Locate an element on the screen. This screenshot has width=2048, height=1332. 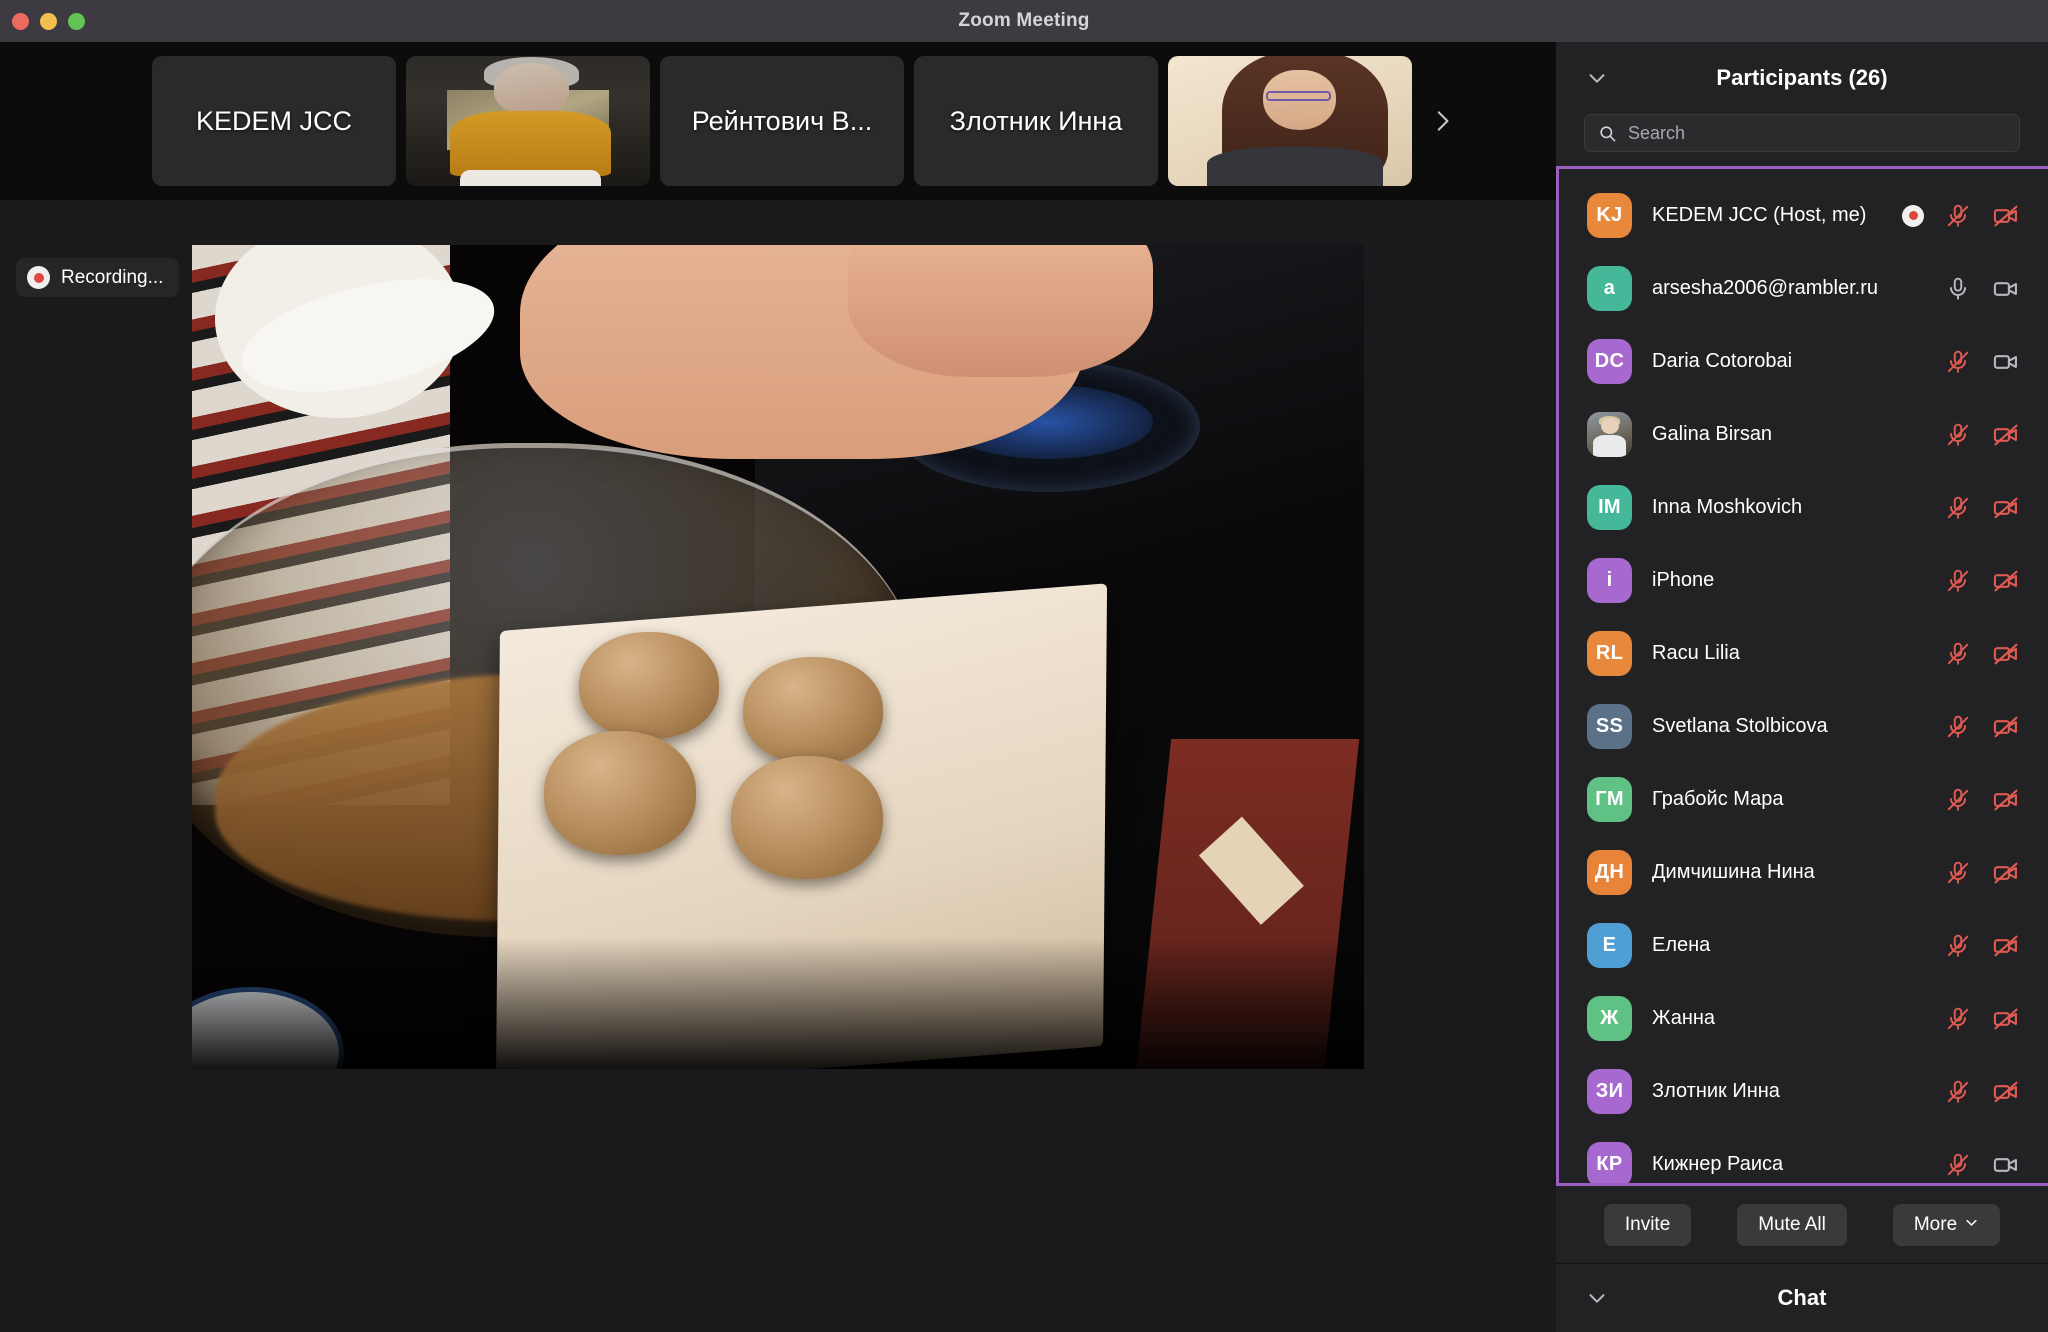
more-button: More is located at coordinates (1946, 1224).